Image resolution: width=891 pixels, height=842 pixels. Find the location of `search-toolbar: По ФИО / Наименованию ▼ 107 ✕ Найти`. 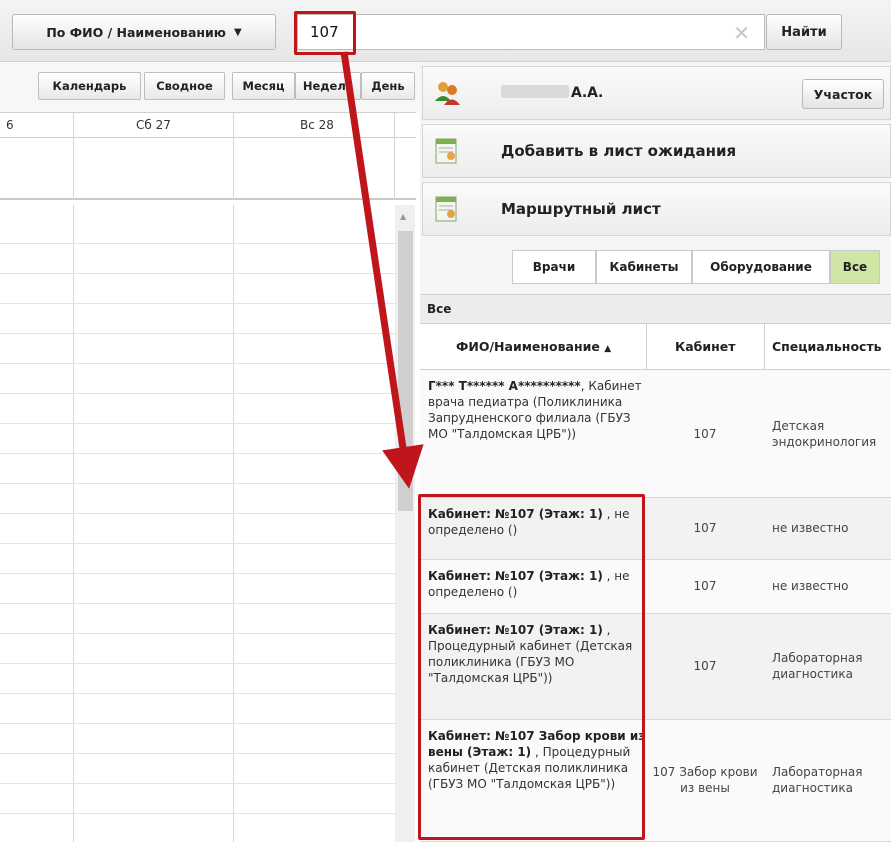

search-toolbar: По ФИО / Наименованию ▼ 107 ✕ Найти is located at coordinates (445, 31).